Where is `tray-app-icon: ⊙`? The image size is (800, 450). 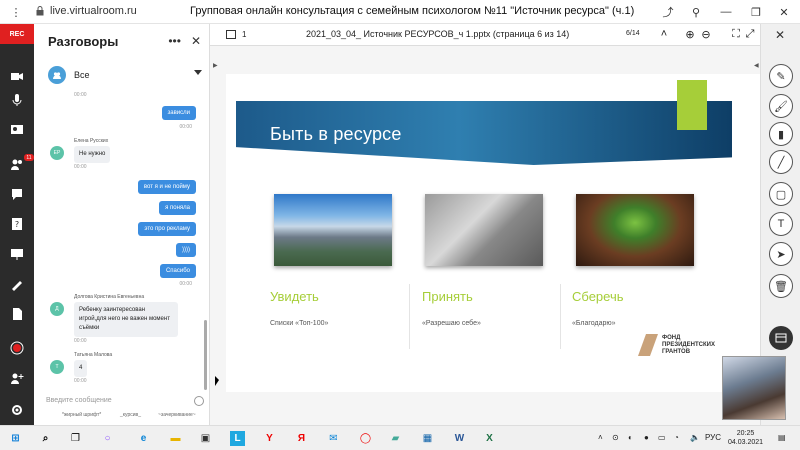 tray-app-icon: ⊙ is located at coordinates (615, 437).